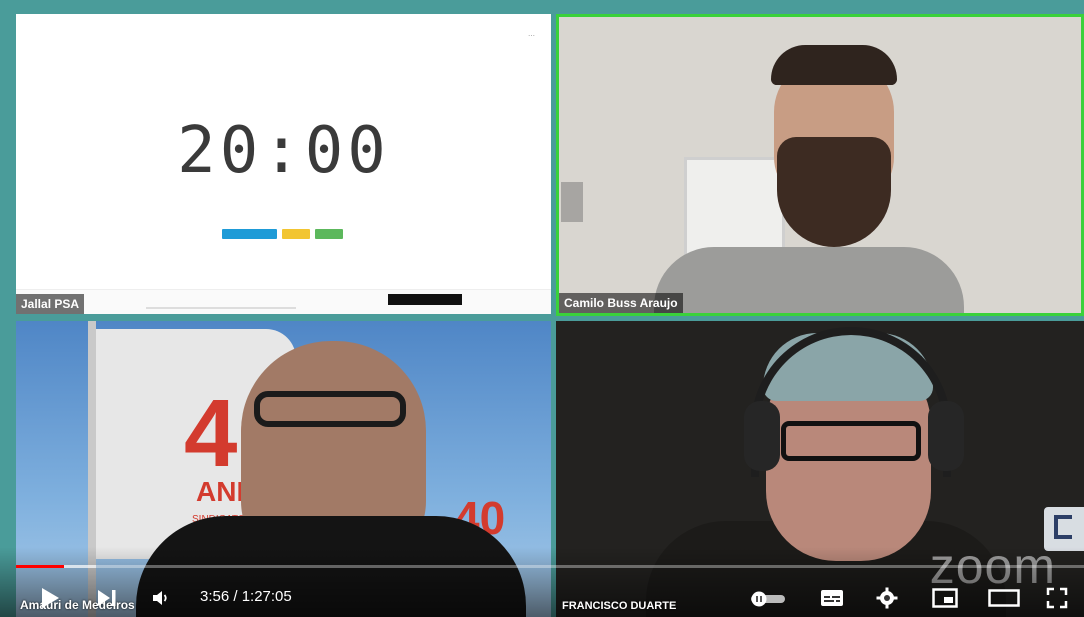  What do you see at coordinates (283, 301) in the screenshot?
I see `shared-page-footer` at bounding box center [283, 301].